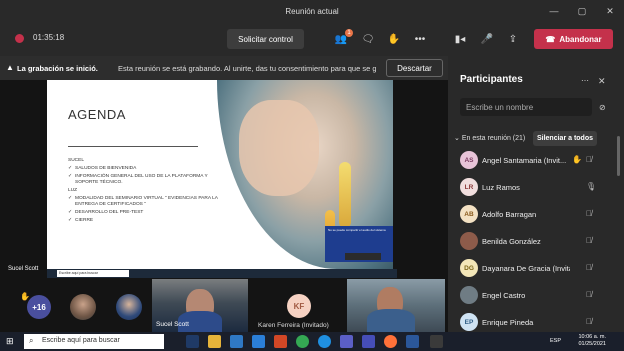 This screenshot has height=351, width=624. Describe the element at coordinates (19, 38) in the screenshot. I see `recording-icon` at that location.